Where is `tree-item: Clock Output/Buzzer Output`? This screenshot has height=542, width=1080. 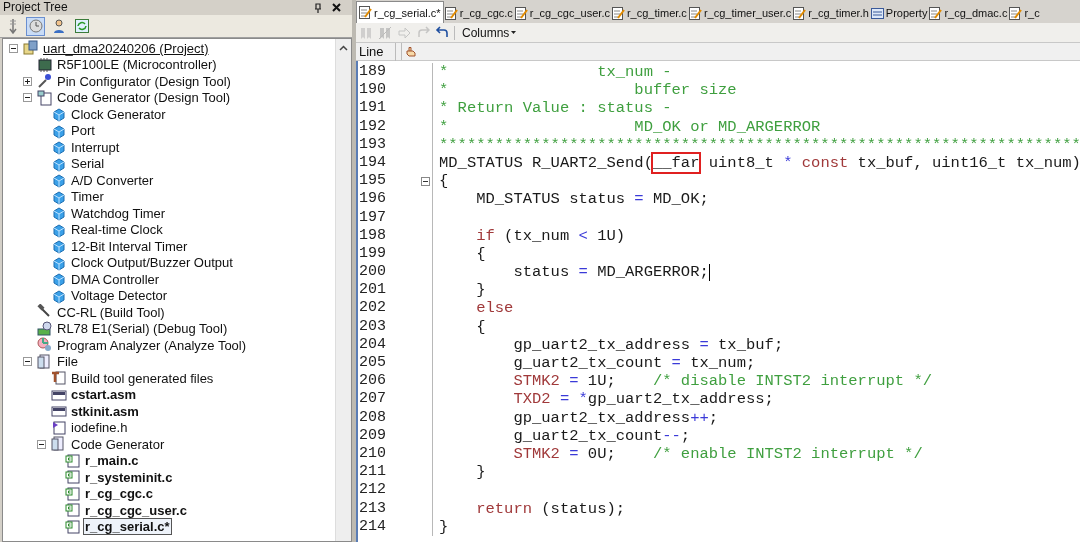
tree-item: Clock Output/Buzzer Output is located at coordinates (152, 263).